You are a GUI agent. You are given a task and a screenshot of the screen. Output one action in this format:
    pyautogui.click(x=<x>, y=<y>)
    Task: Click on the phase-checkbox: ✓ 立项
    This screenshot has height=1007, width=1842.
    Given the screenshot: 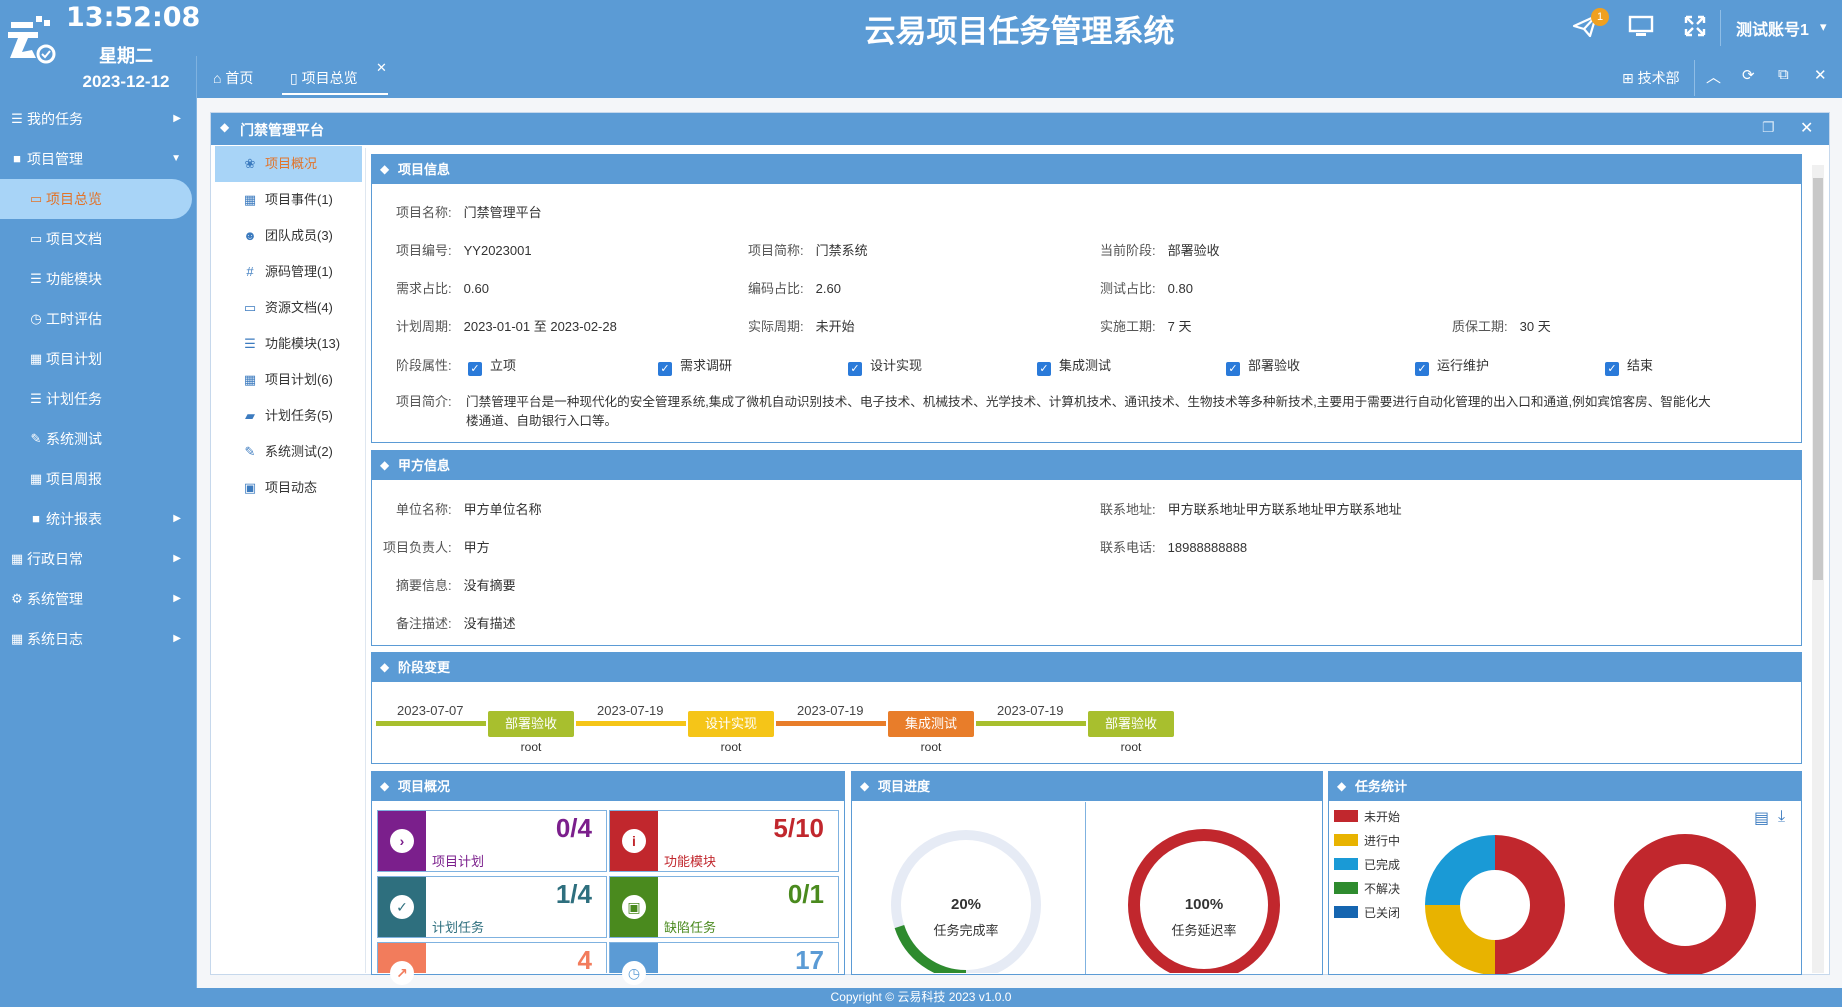 What is the action you would take?
    pyautogui.click(x=492, y=365)
    